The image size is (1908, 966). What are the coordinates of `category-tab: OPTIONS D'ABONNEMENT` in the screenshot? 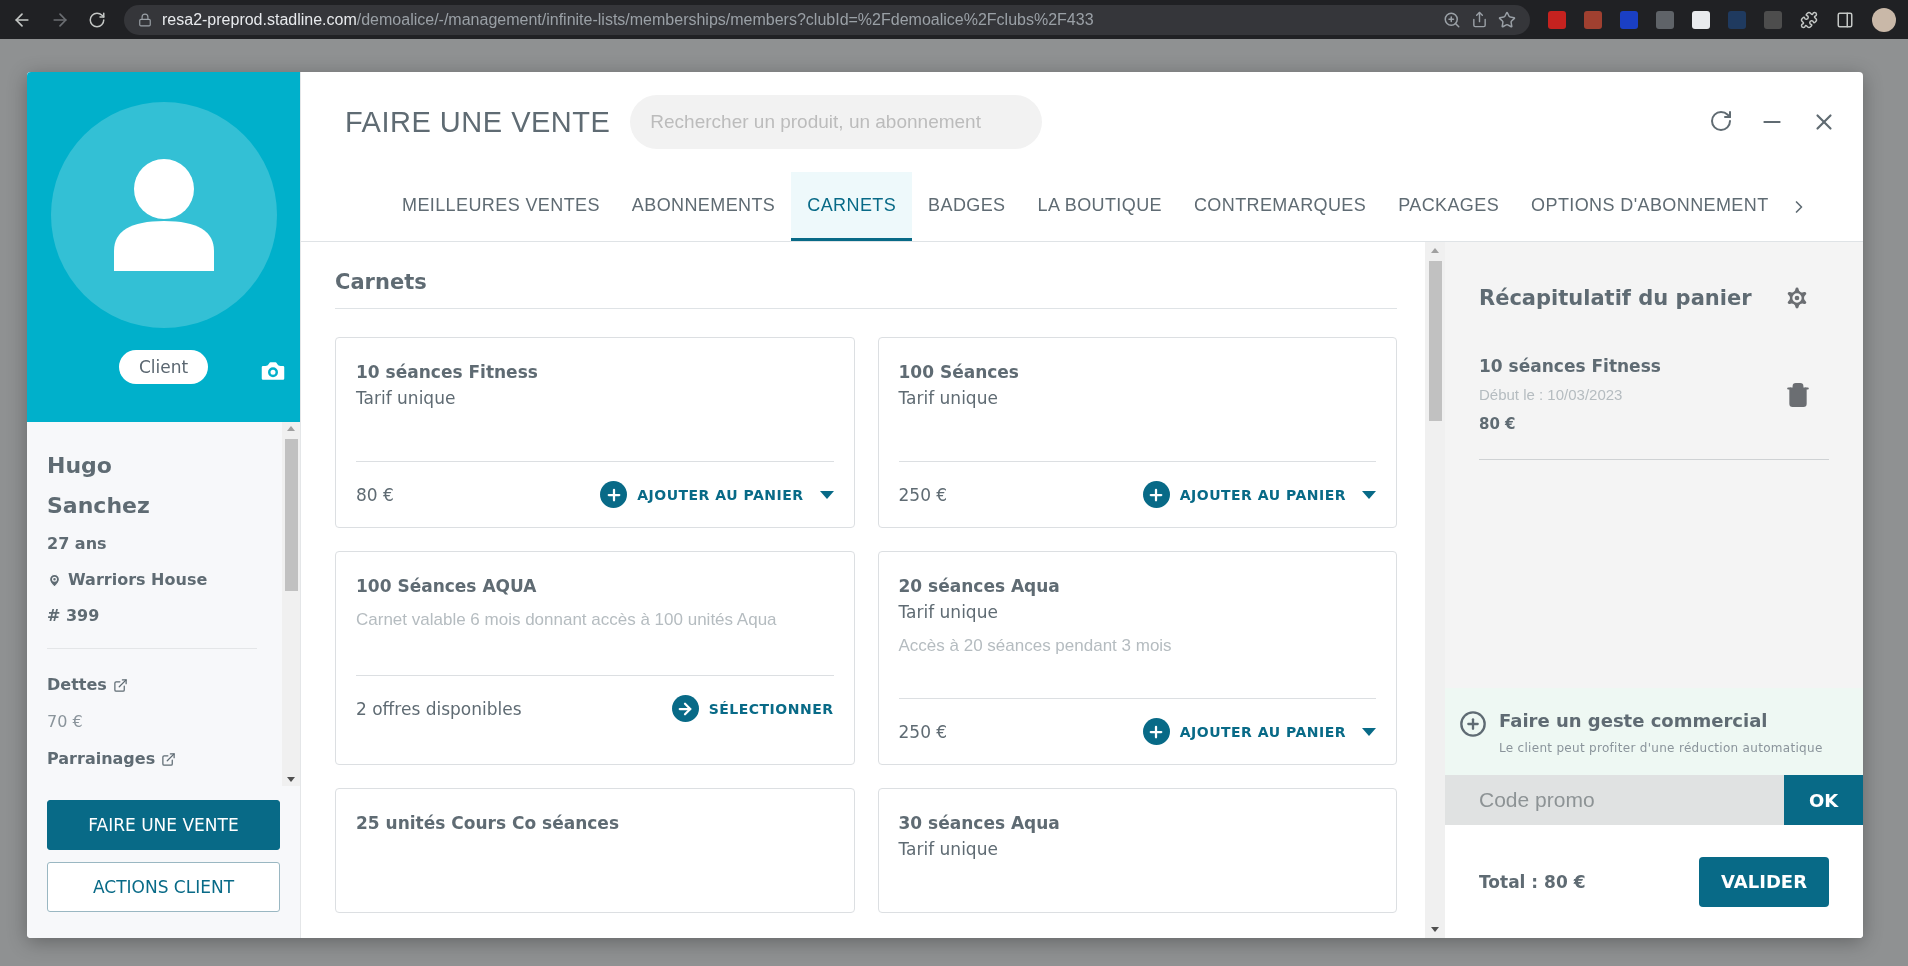 It's located at (1650, 206).